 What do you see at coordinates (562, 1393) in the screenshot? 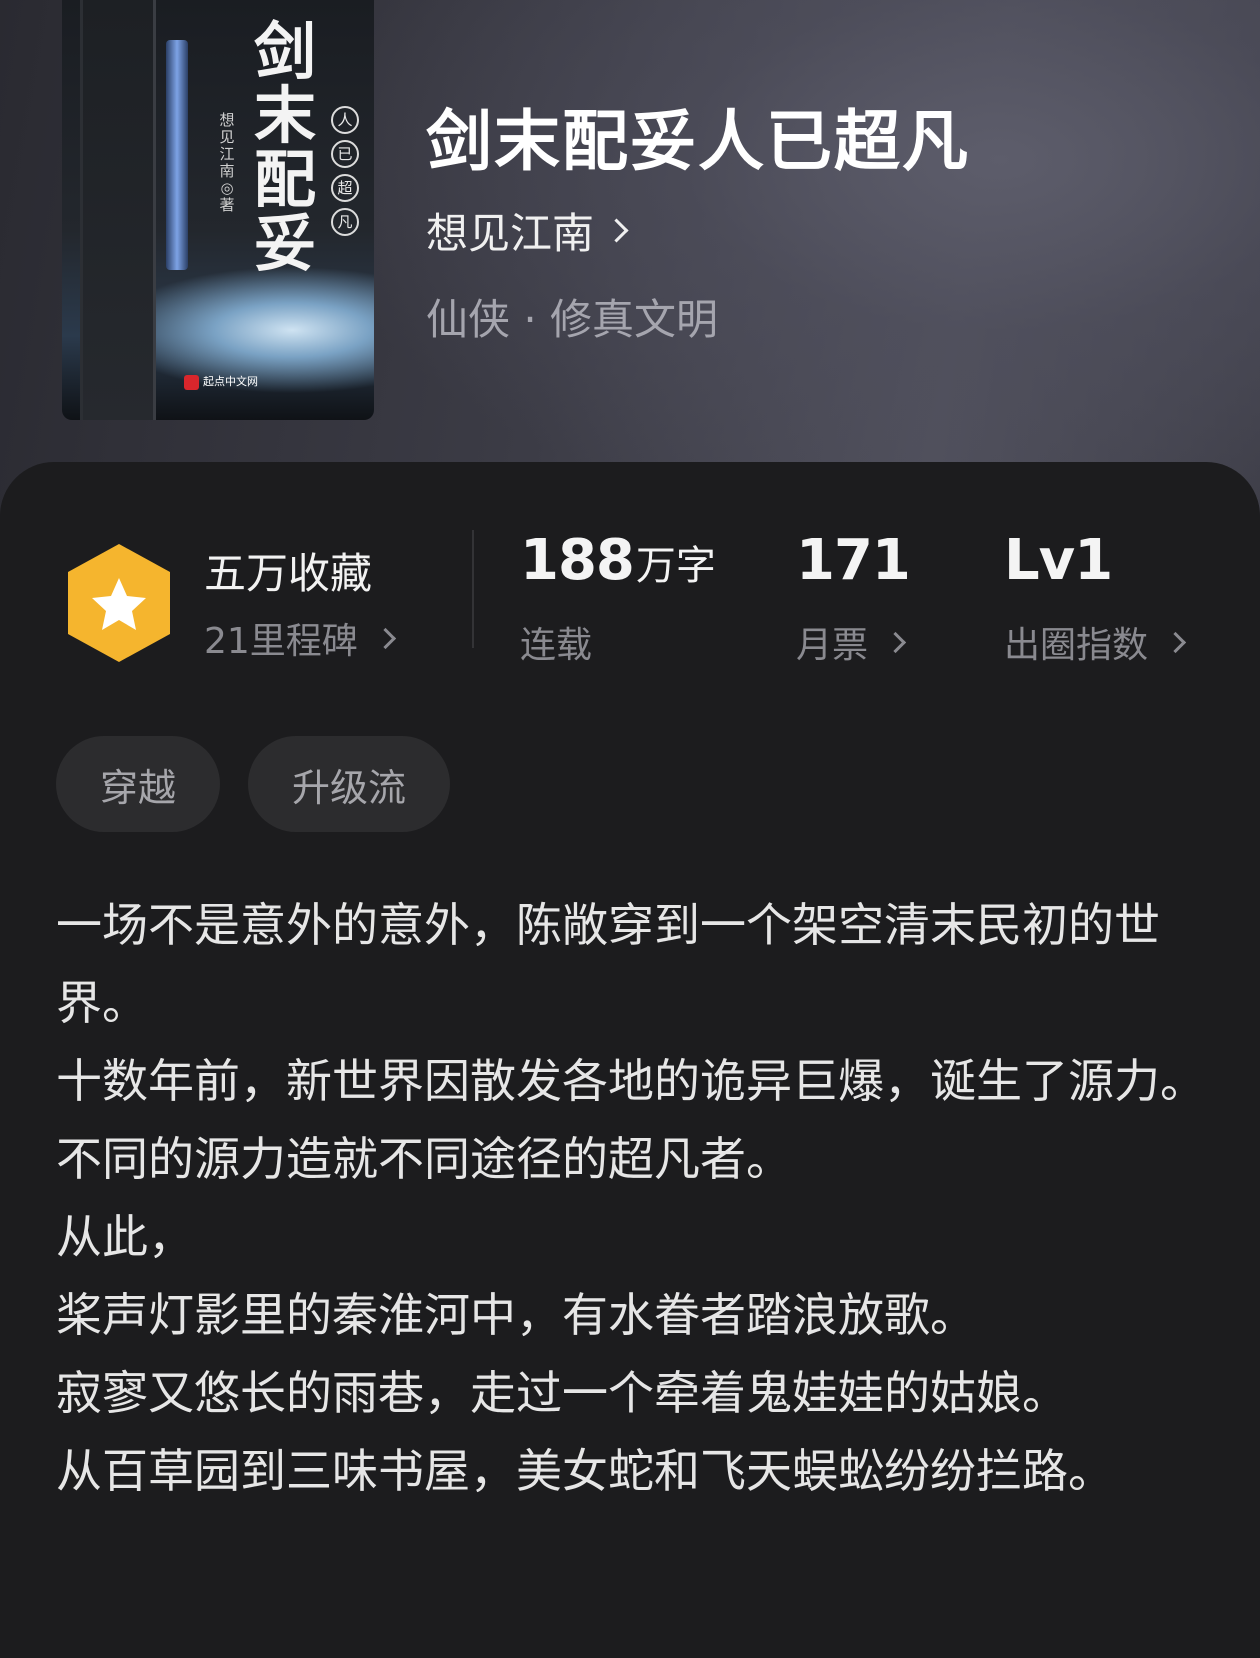
I see `description-line: 寂寥又悠长的雨巷，走过一个牵着鬼娃娃的姑娘。` at bounding box center [562, 1393].